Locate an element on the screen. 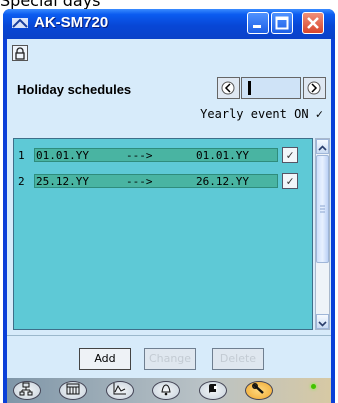 Image resolution: width=338 pixels, height=403 pixels. start-date: 25.12.YY is located at coordinates (62, 181).